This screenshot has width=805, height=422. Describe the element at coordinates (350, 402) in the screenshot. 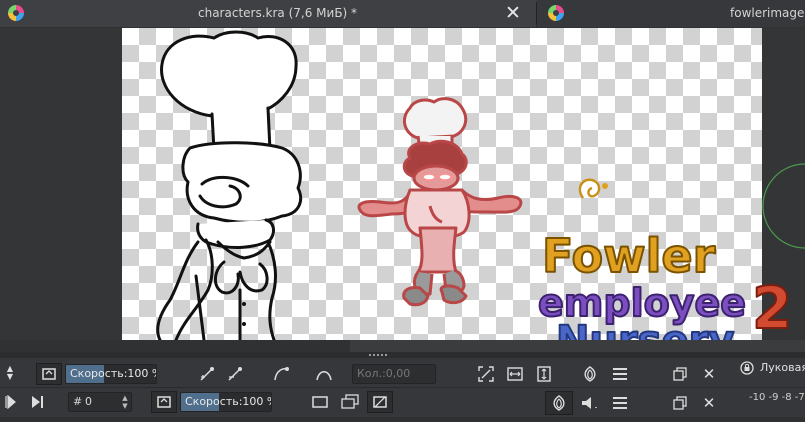

I see `layers-stack-icon` at that location.